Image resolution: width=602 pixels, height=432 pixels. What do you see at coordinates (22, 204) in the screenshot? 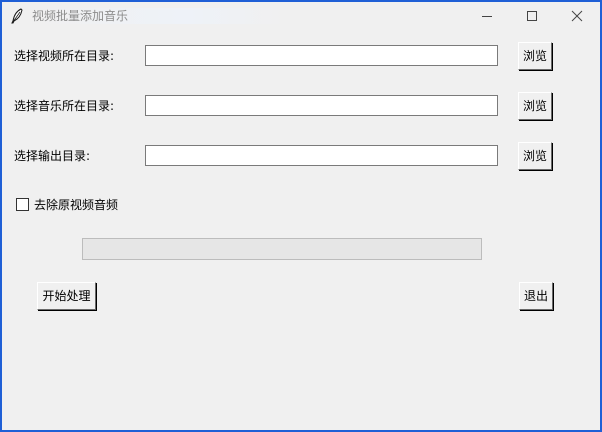
I see `remove-audio-checkbox` at bounding box center [22, 204].